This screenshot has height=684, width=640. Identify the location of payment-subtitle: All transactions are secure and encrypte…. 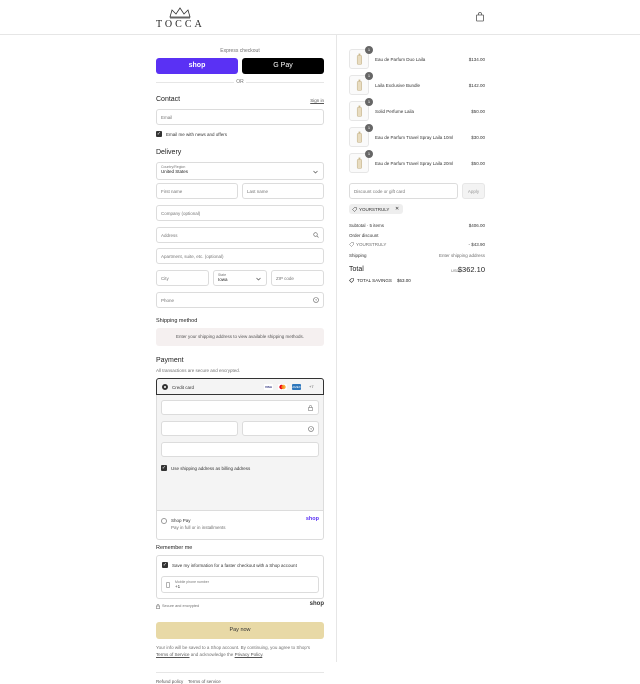
(198, 370).